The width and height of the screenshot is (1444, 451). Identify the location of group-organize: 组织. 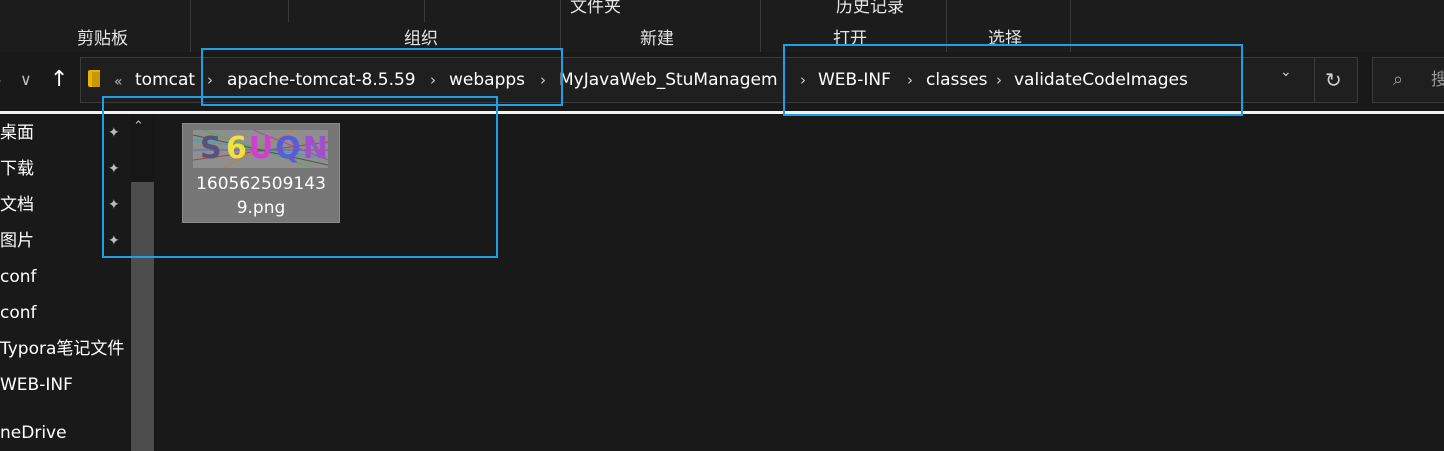
(421, 39).